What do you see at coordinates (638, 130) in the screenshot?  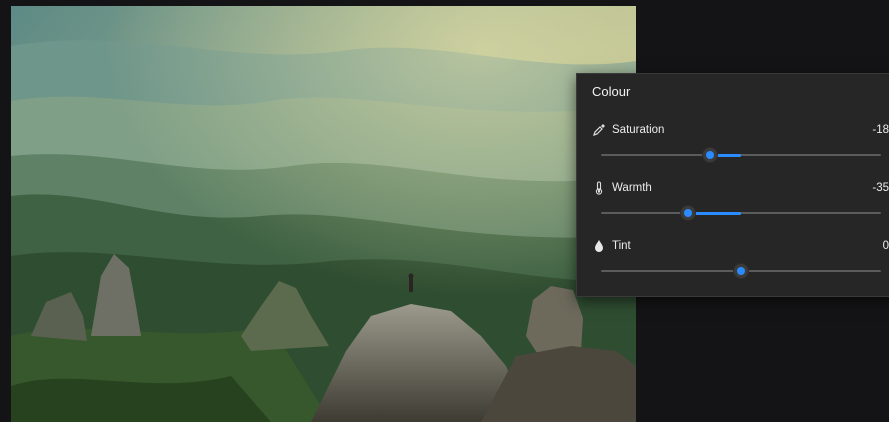 I see `saturation-label: Saturation` at bounding box center [638, 130].